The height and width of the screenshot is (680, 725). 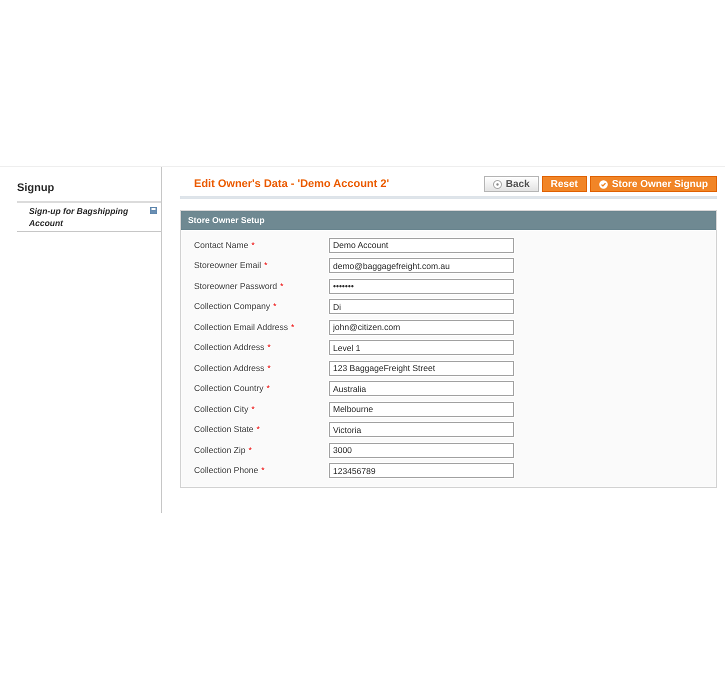 I want to click on sidebar-item: Sign-up for Bagshipping Account, so click(x=89, y=217).